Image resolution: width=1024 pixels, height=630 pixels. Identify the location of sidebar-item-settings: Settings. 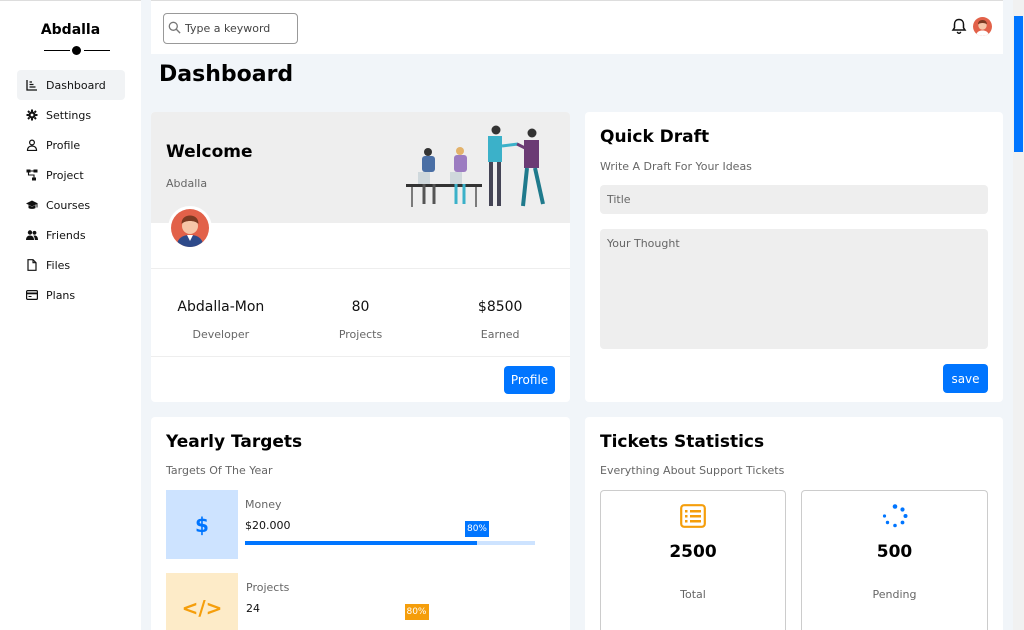
(71, 115).